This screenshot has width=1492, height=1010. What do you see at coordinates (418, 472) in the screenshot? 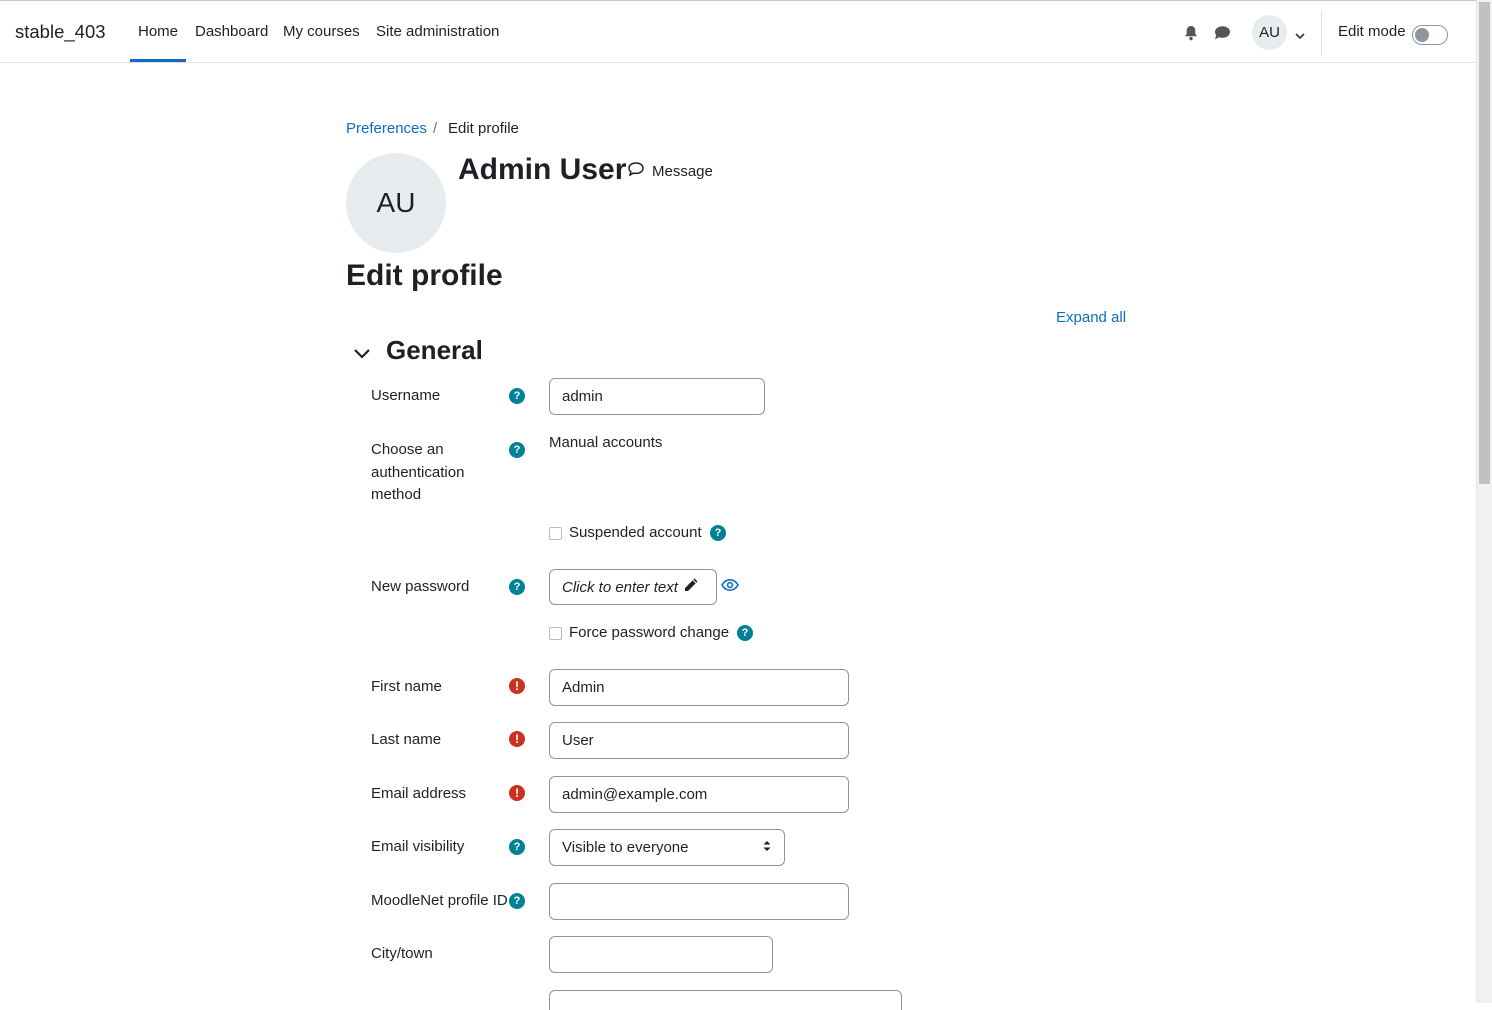
I see `auth-method-label: Choose an authentication method` at bounding box center [418, 472].